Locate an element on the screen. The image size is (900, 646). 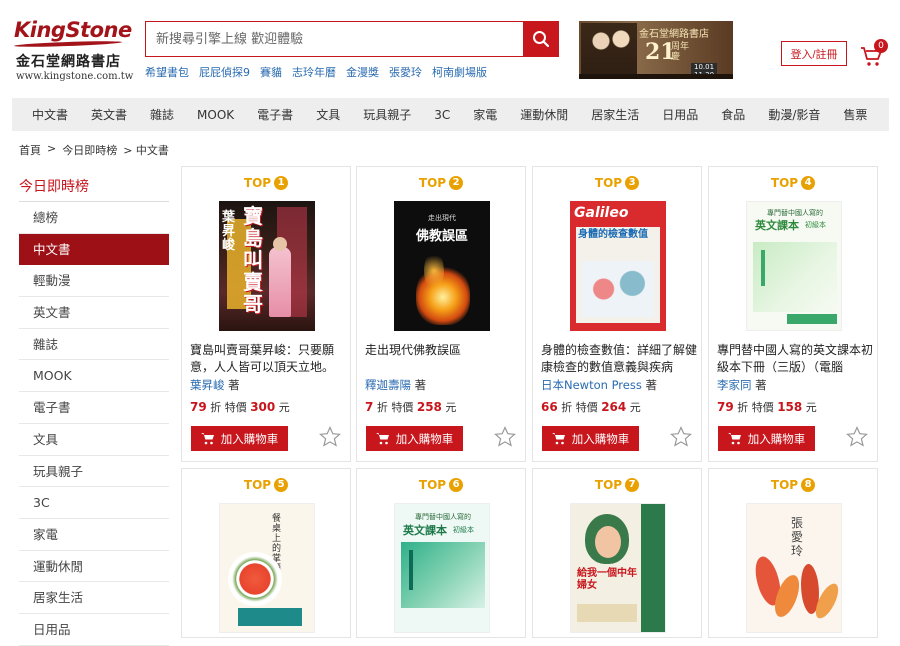
nav-item: 家電 is located at coordinates (485, 114).